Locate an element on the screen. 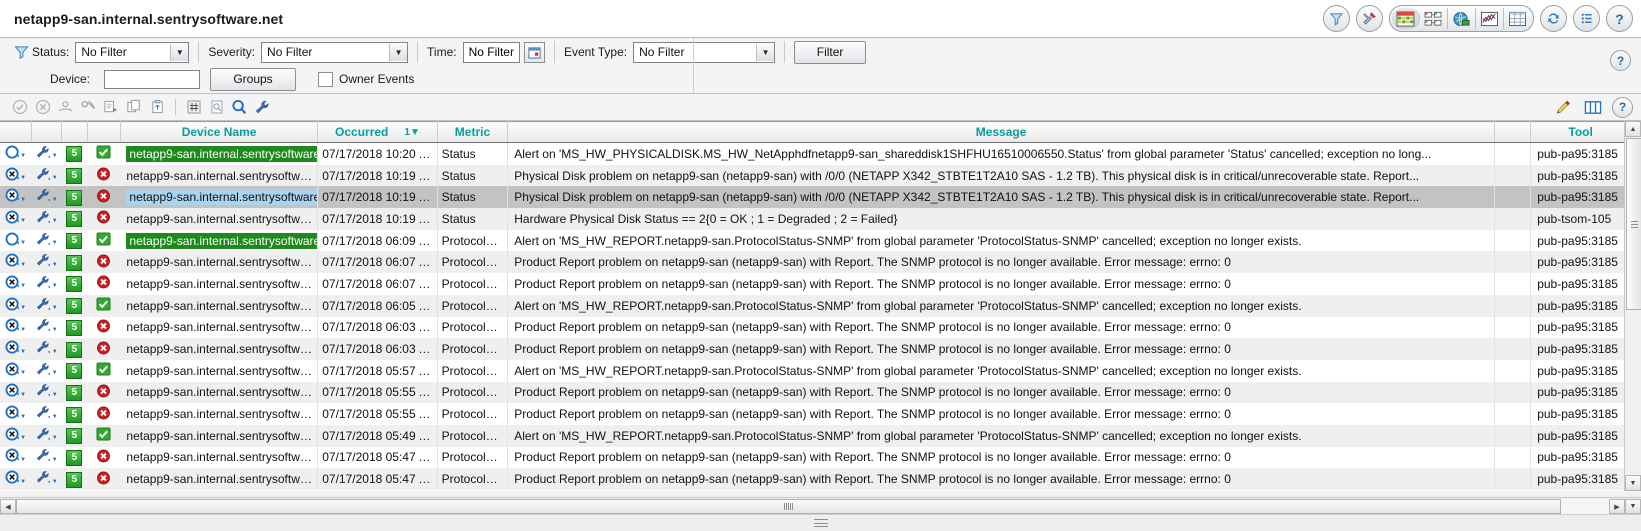 The width and height of the screenshot is (1641, 531). col-device-name: Device Name is located at coordinates (219, 132).